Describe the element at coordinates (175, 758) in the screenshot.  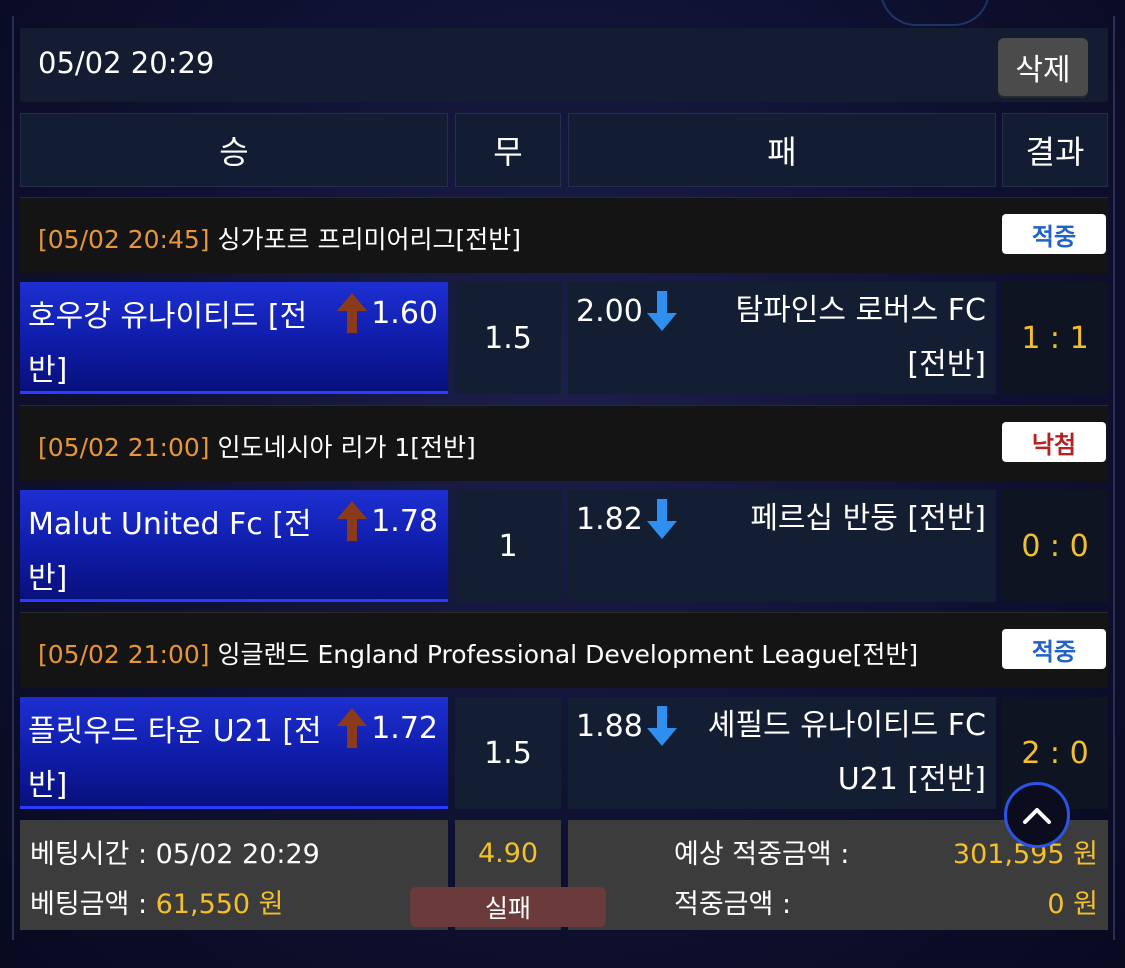
I see `home-team-name: 플릿우드 타운 U21 [전반]` at that location.